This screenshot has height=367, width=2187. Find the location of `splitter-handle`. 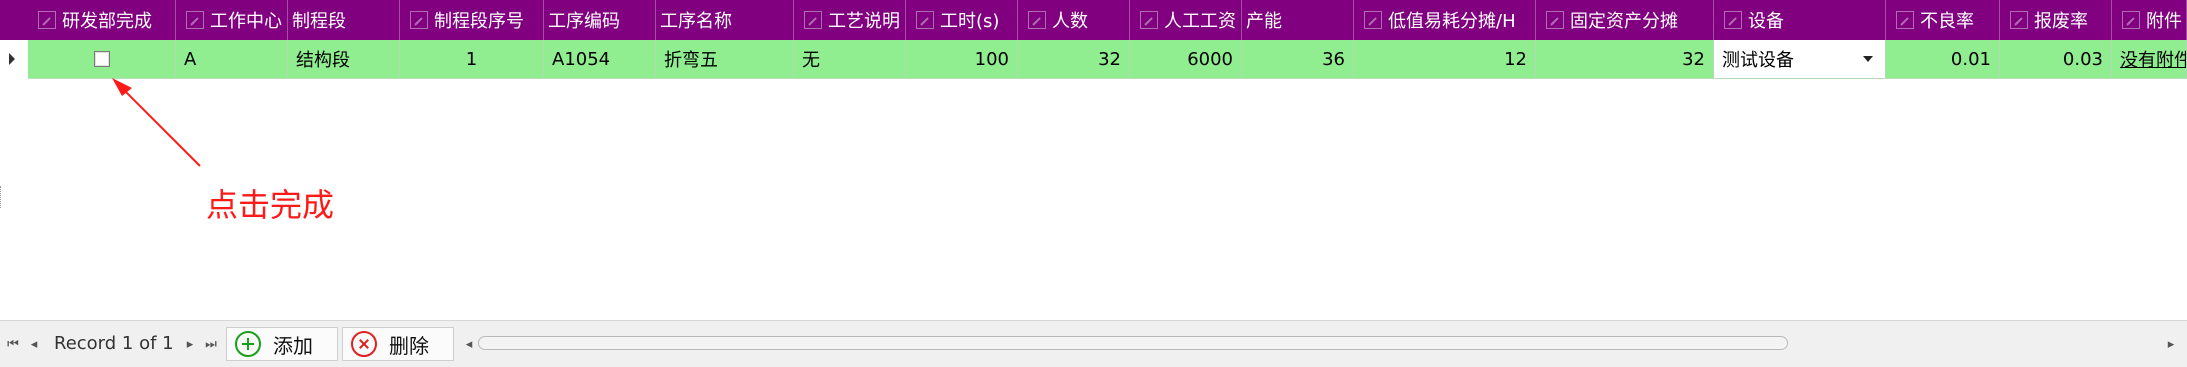

splitter-handle is located at coordinates (2, 197).